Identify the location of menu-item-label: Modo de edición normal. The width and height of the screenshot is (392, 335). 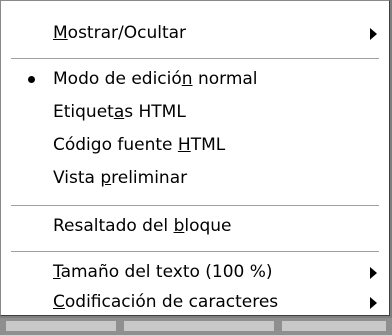
(155, 79).